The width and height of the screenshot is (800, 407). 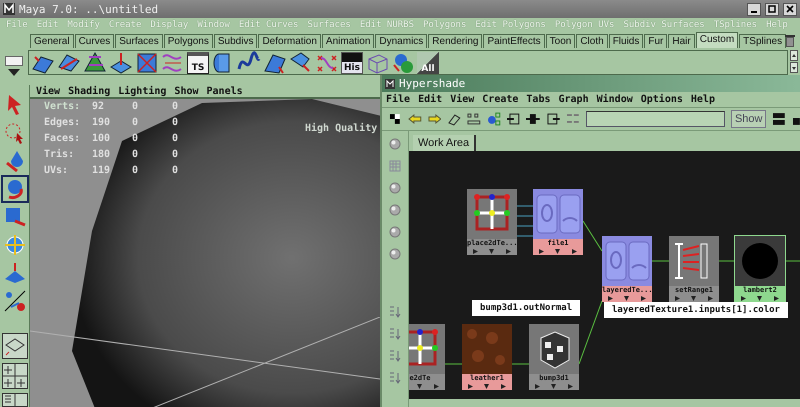 What do you see at coordinates (526, 308) in the screenshot?
I see `connection-label: bump3d1.outNormal` at bounding box center [526, 308].